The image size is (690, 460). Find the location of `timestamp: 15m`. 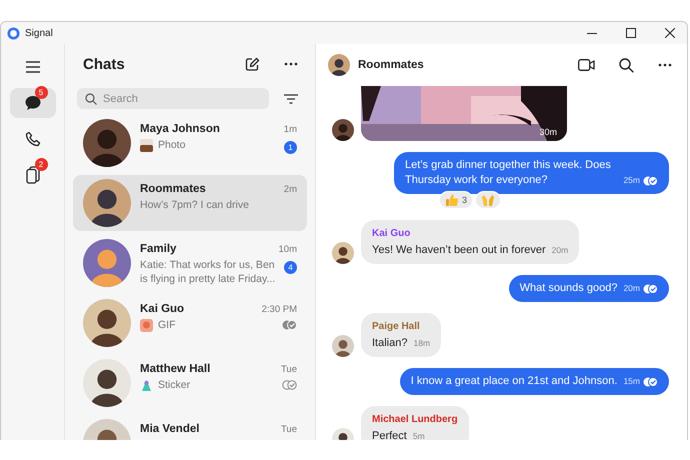

timestamp: 15m is located at coordinates (631, 381).